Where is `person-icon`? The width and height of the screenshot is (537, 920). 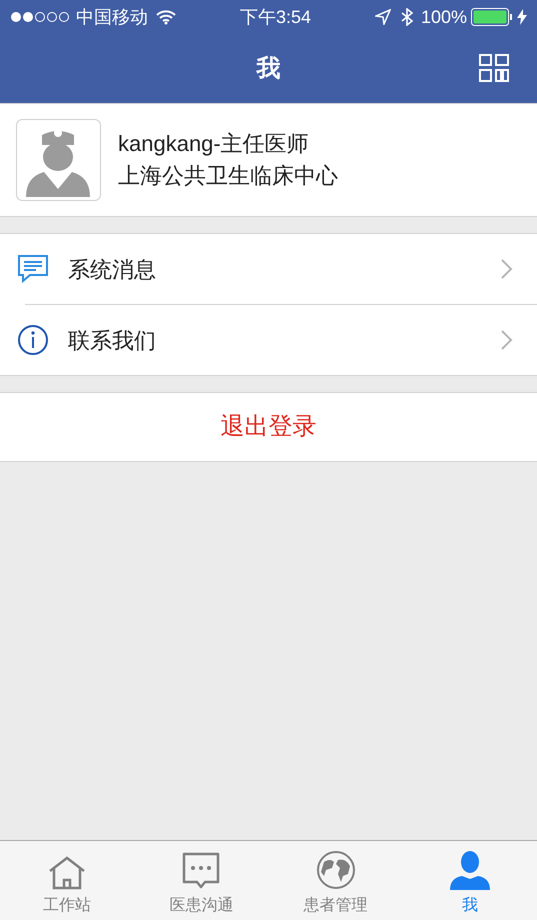
person-icon is located at coordinates (469, 870).